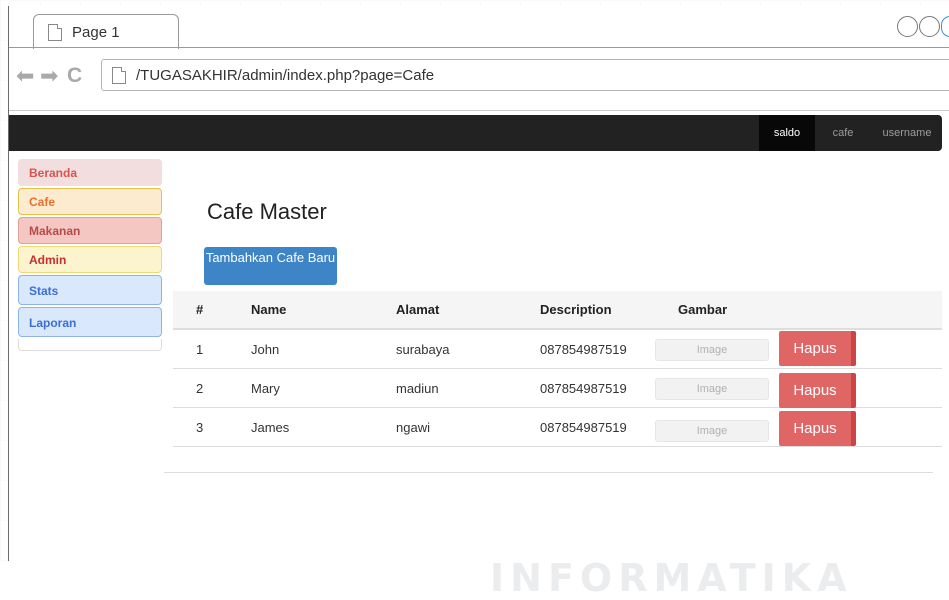  I want to click on reload-icon: C, so click(74, 76).